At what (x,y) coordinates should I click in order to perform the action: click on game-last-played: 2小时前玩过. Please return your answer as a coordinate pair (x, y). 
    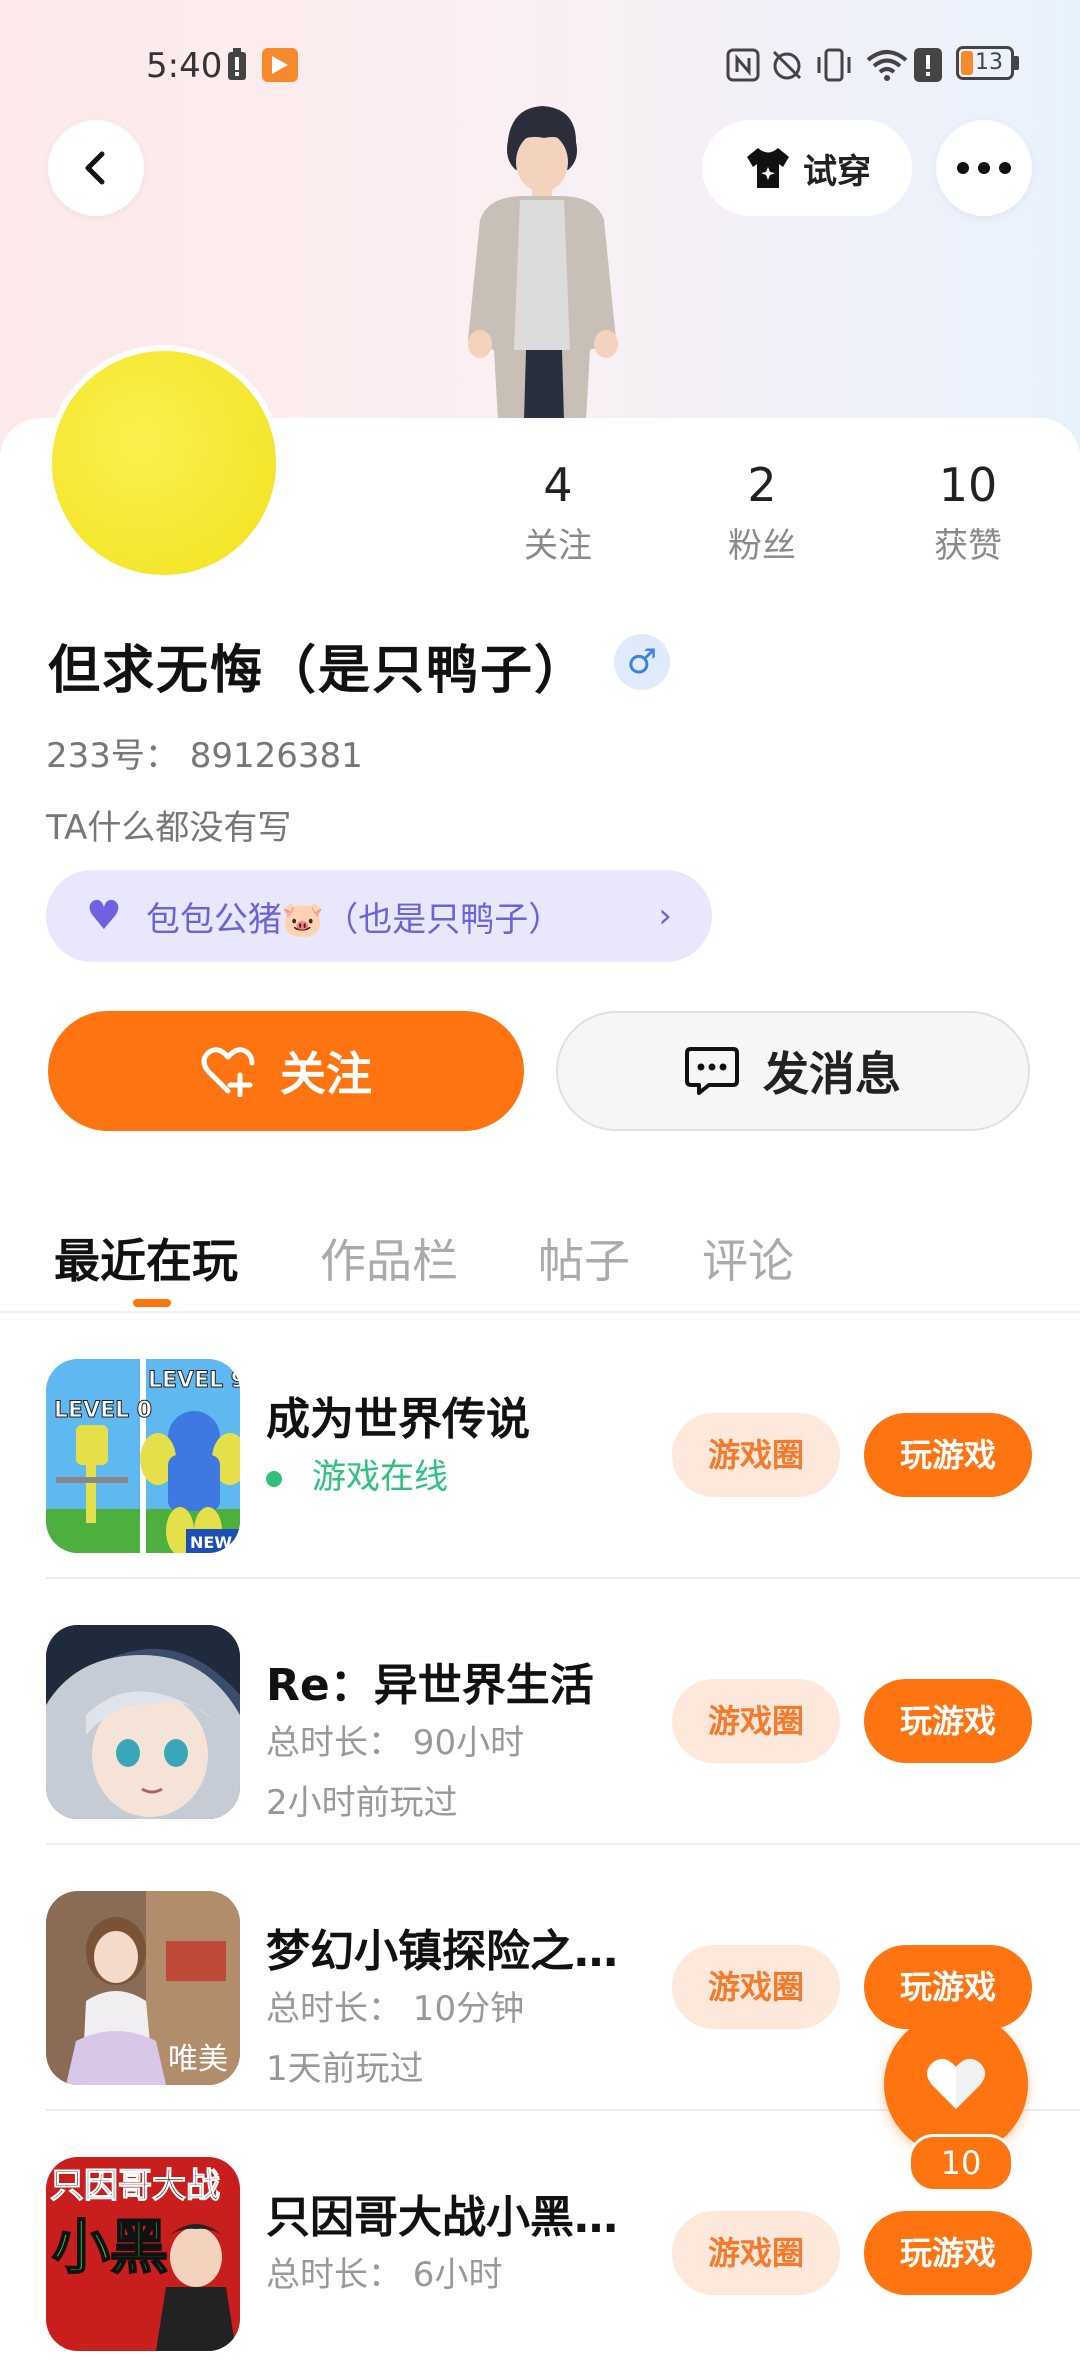
    Looking at the image, I should click on (362, 1803).